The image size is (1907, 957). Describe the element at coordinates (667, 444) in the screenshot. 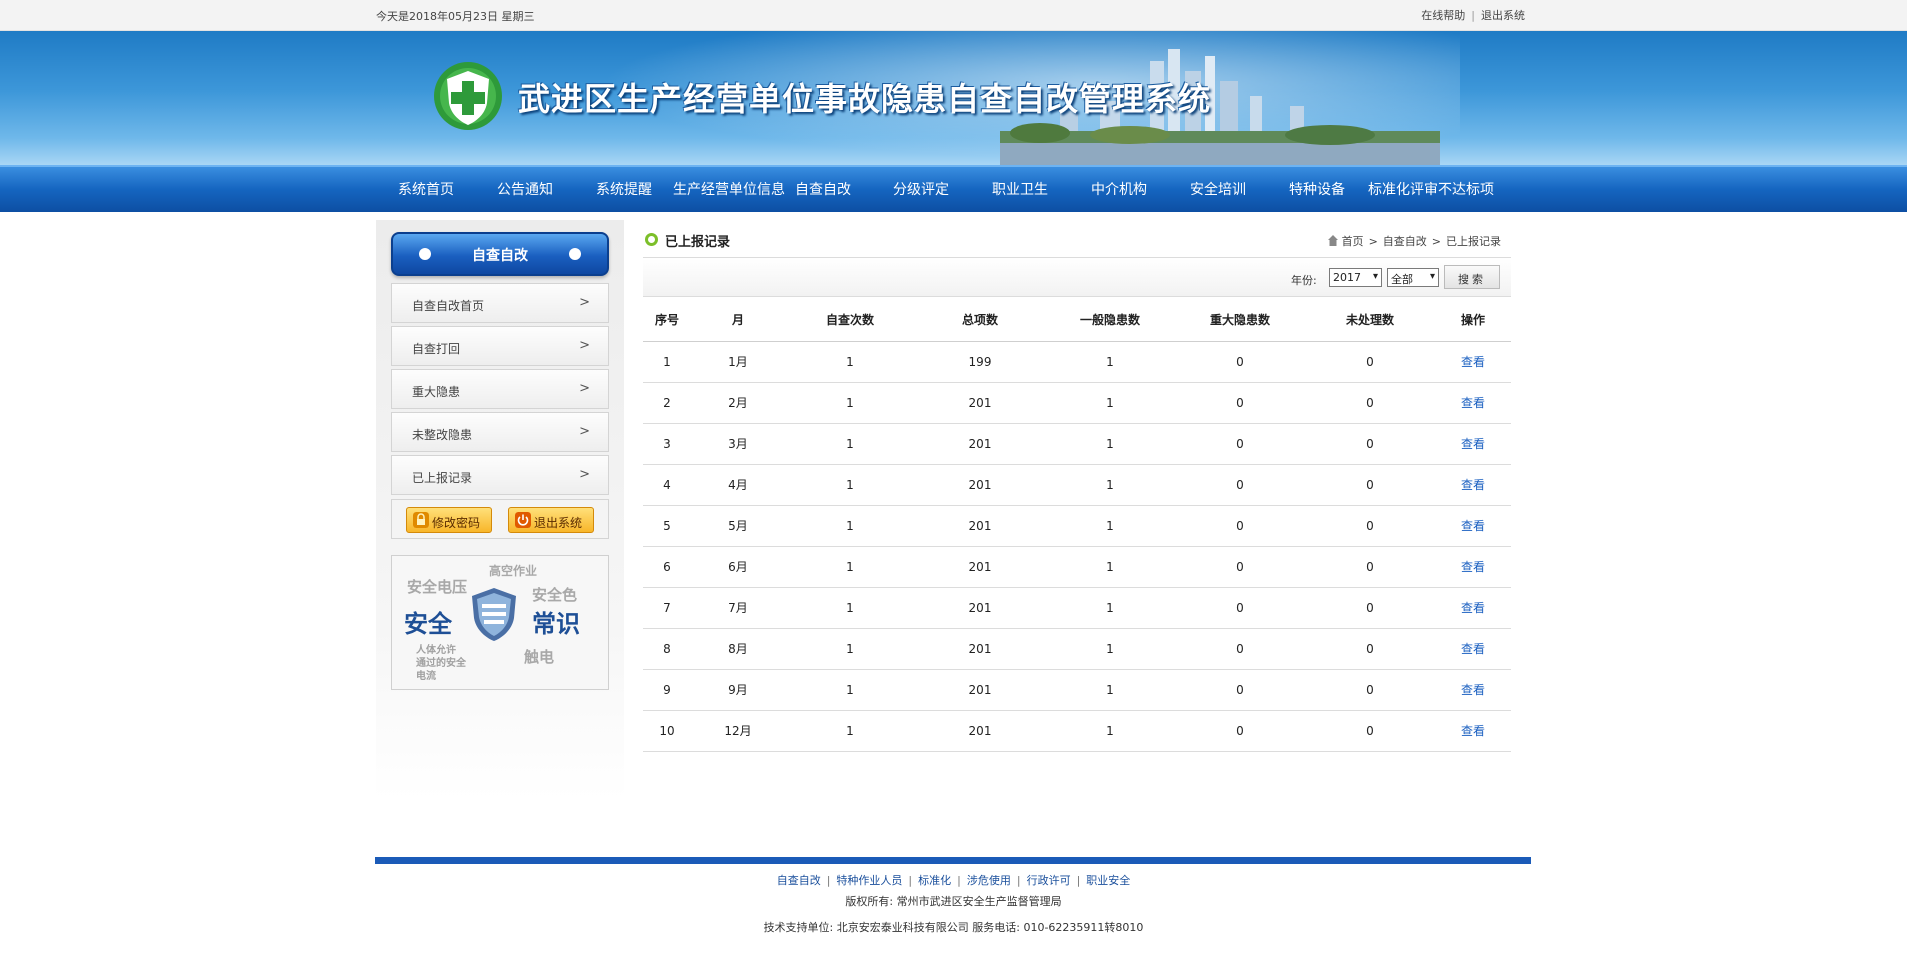

I see `table-cell: 3` at that location.